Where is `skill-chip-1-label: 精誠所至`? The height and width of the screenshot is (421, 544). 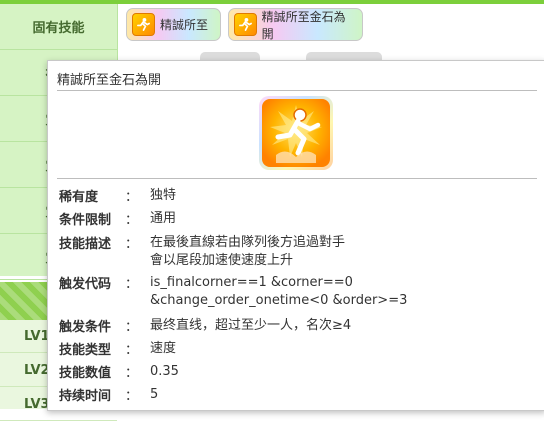
skill-chip-1-label: 精誠所至 is located at coordinates (184, 25).